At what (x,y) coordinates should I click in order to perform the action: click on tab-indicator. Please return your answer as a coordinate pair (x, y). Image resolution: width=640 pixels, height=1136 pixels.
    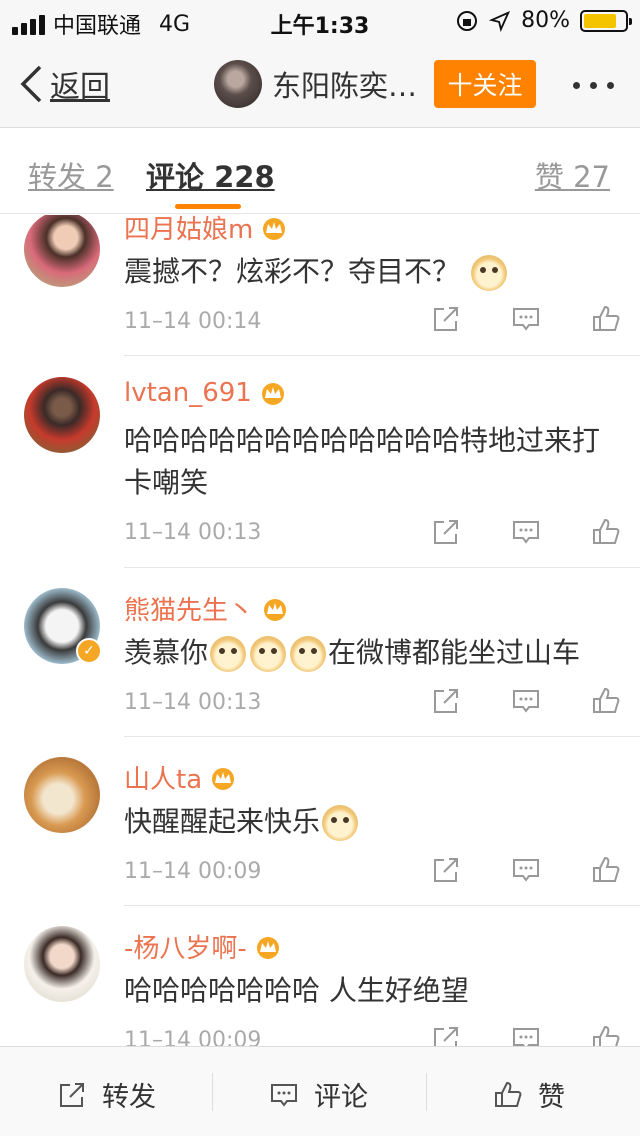
    Looking at the image, I should click on (208, 206).